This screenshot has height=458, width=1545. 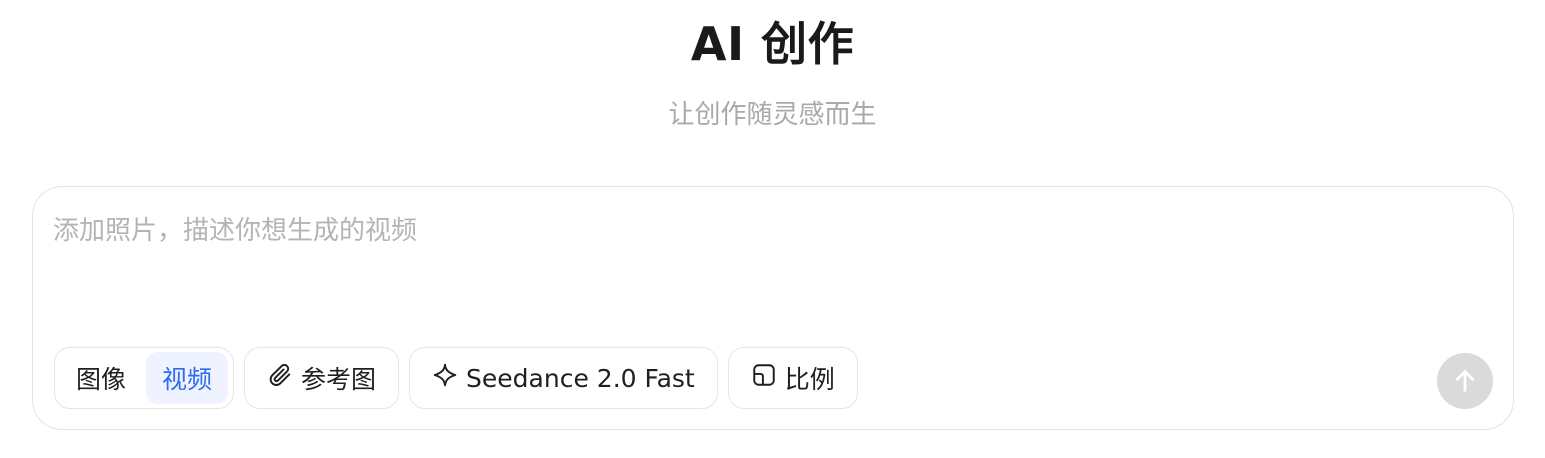 I want to click on aspect-ratio-button: 比例, so click(x=792, y=378).